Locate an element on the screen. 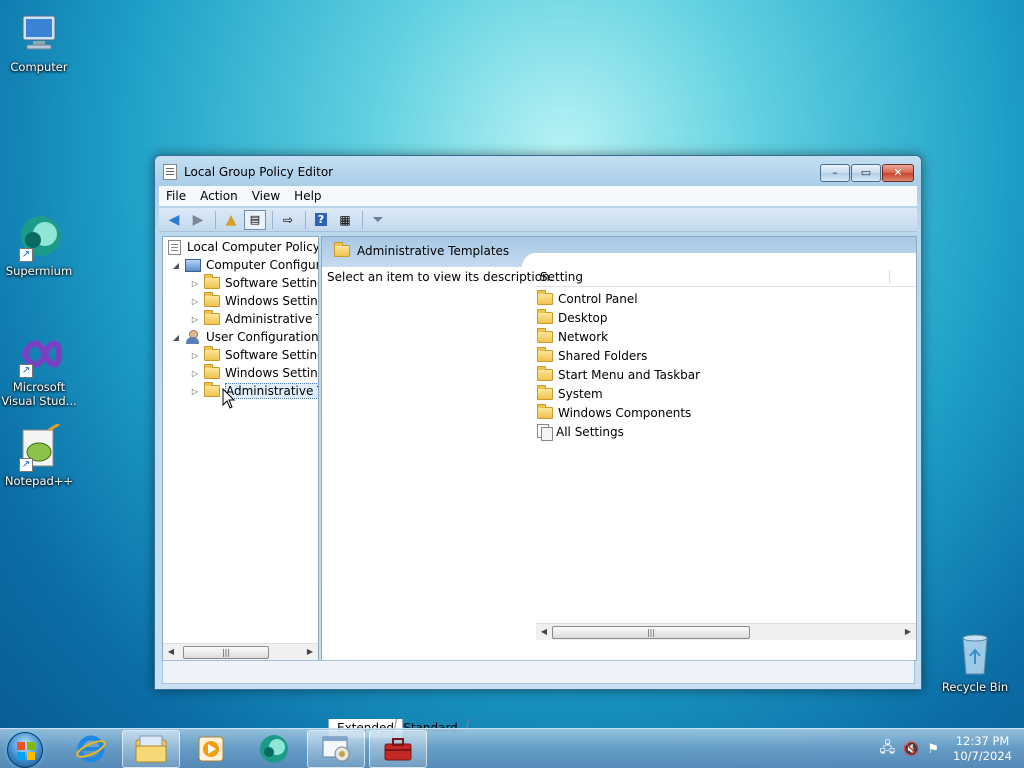 This screenshot has width=1024, height=768. supermium-icon is located at coordinates (274, 749).